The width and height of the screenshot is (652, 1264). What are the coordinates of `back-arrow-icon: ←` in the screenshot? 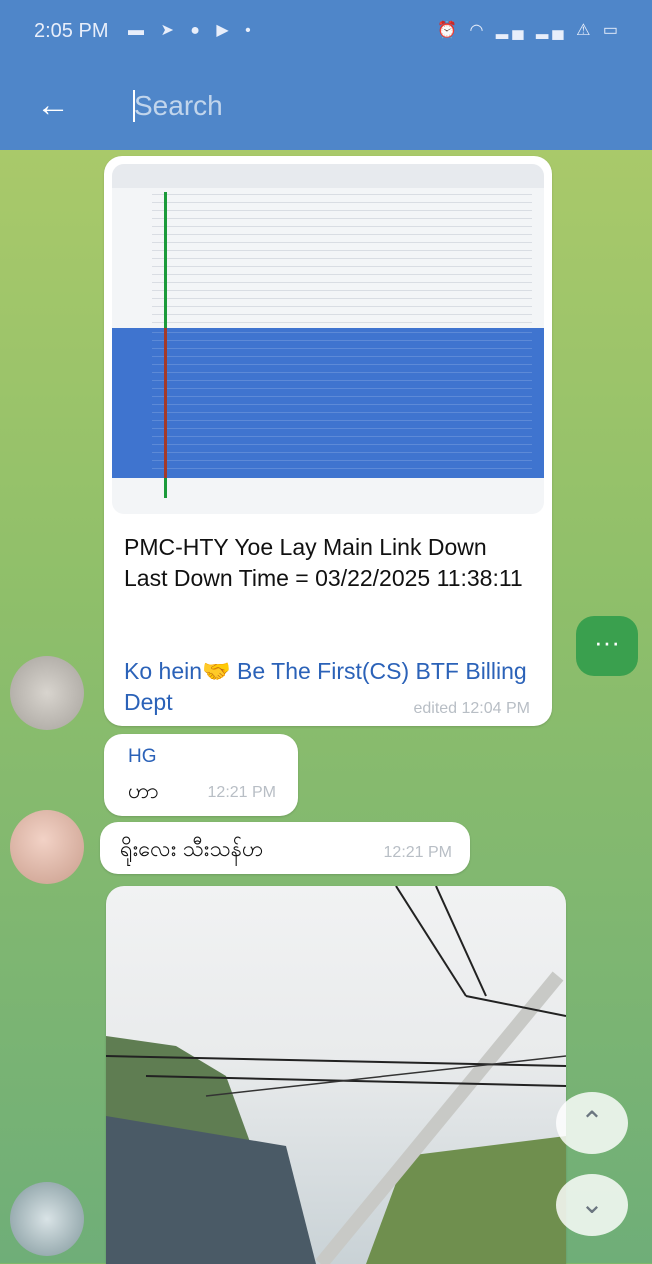 It's located at (53, 105).